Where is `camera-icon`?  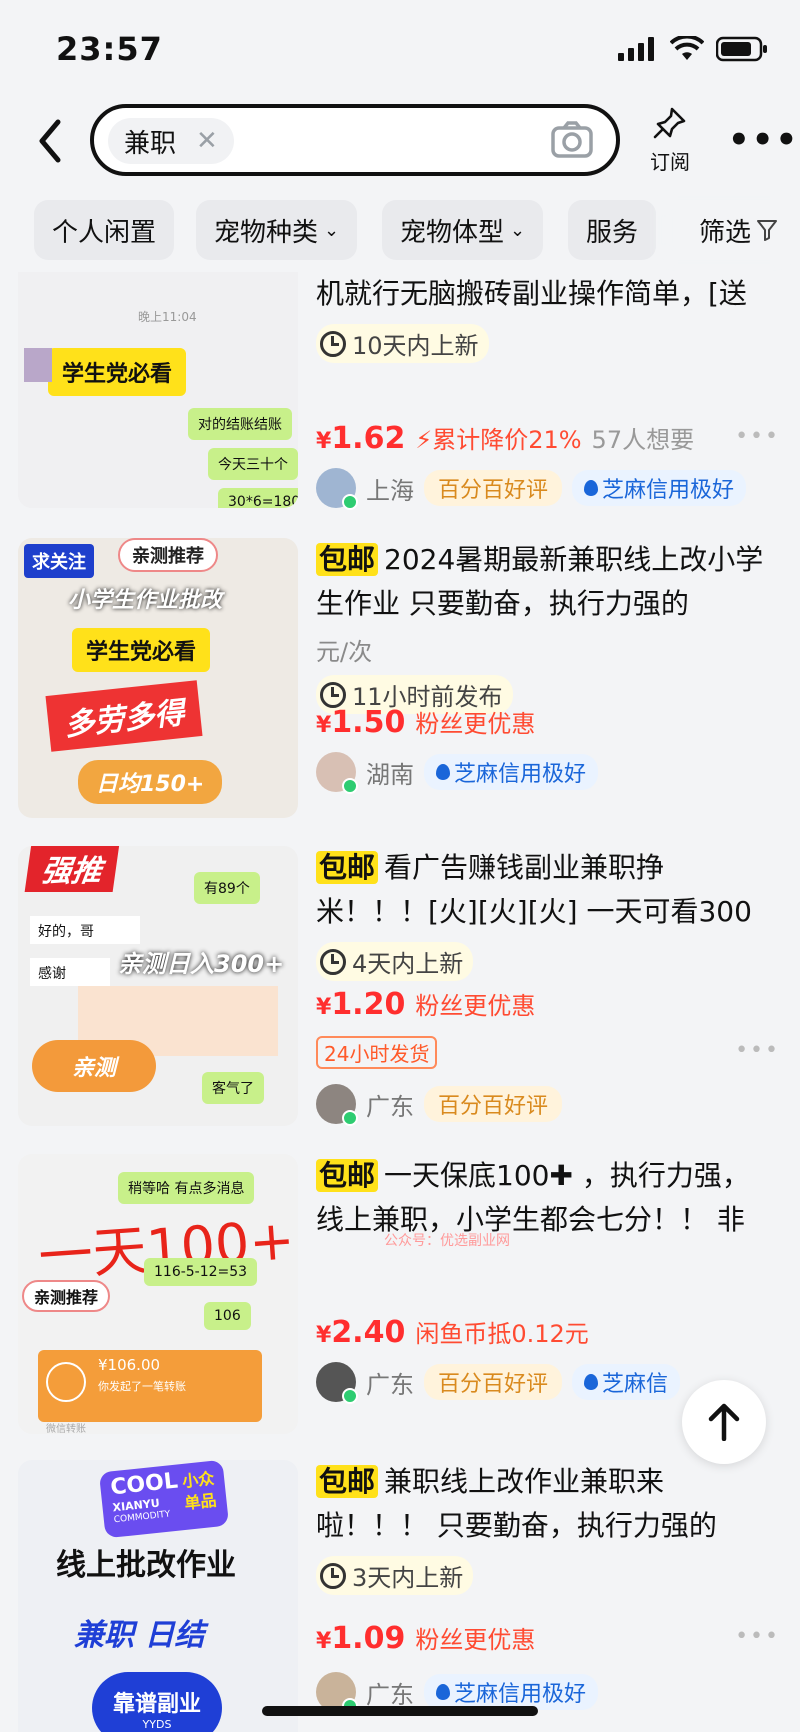 camera-icon is located at coordinates (572, 140).